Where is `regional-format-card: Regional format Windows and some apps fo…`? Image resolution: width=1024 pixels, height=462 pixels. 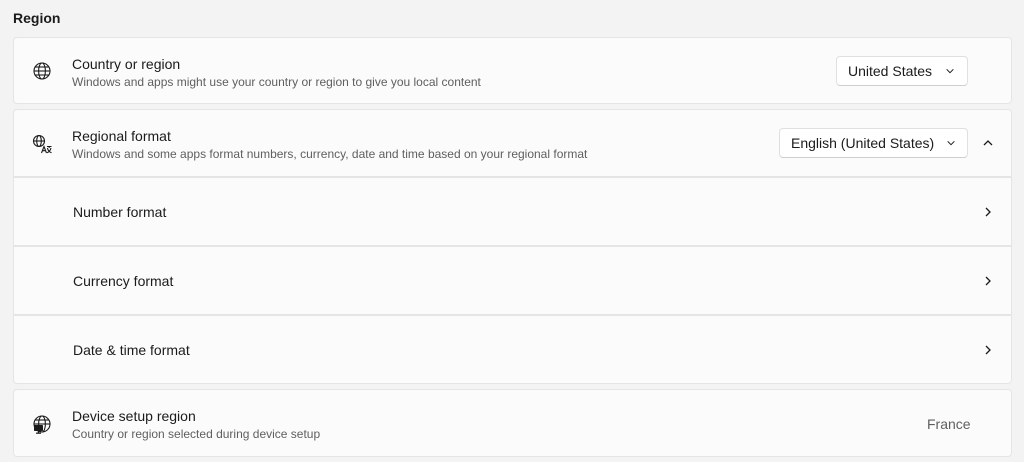 regional-format-card: Regional format Windows and some apps fo… is located at coordinates (512, 143).